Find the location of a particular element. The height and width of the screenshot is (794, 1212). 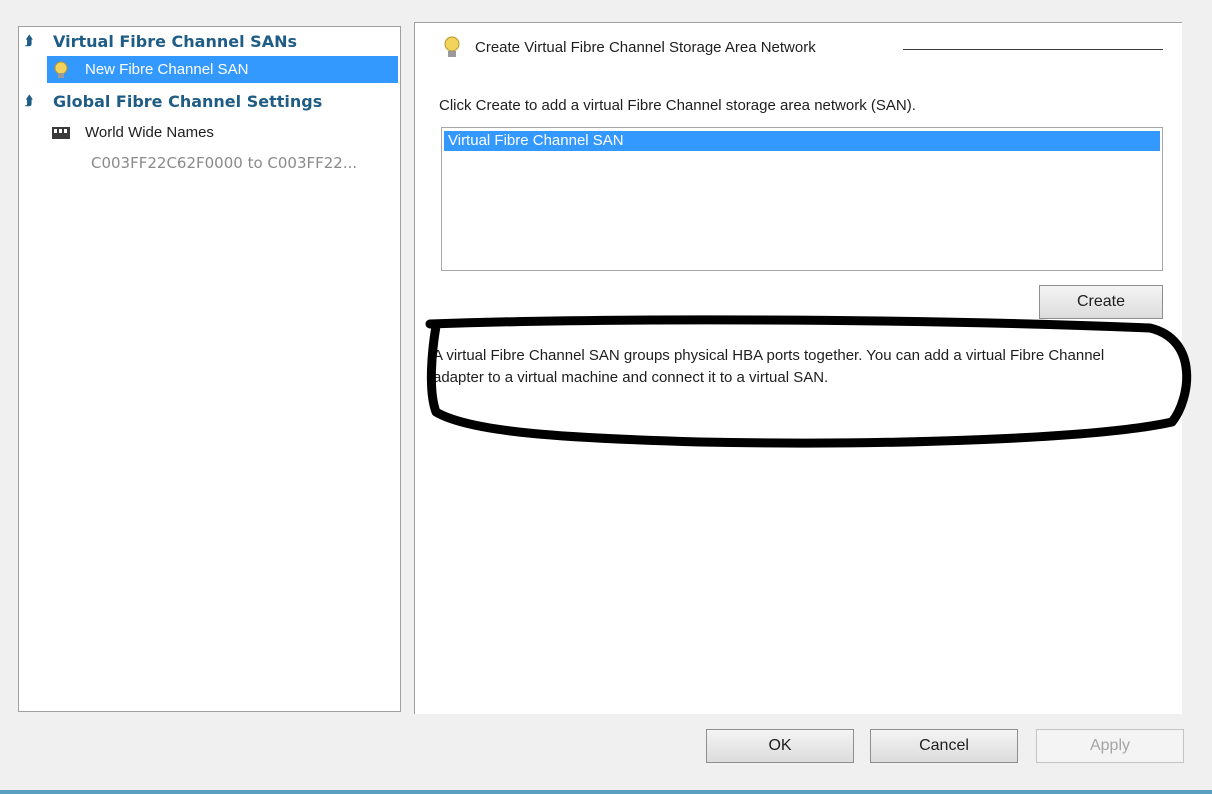

pane-splitter is located at coordinates (408, 368).